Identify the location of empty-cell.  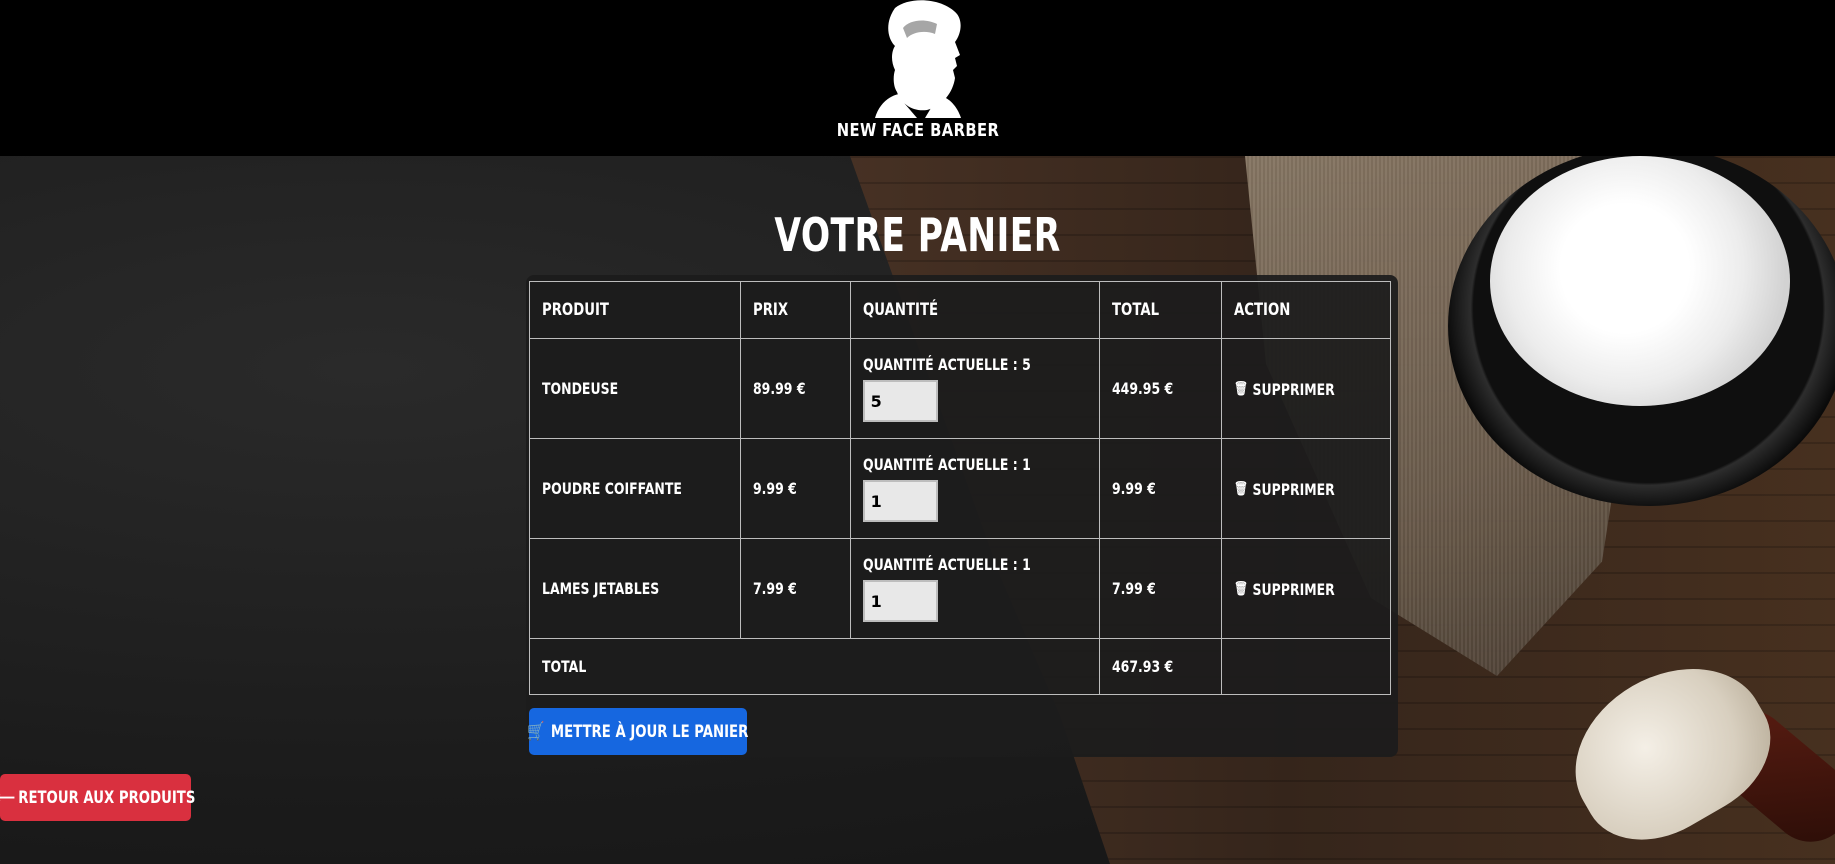
(1306, 666).